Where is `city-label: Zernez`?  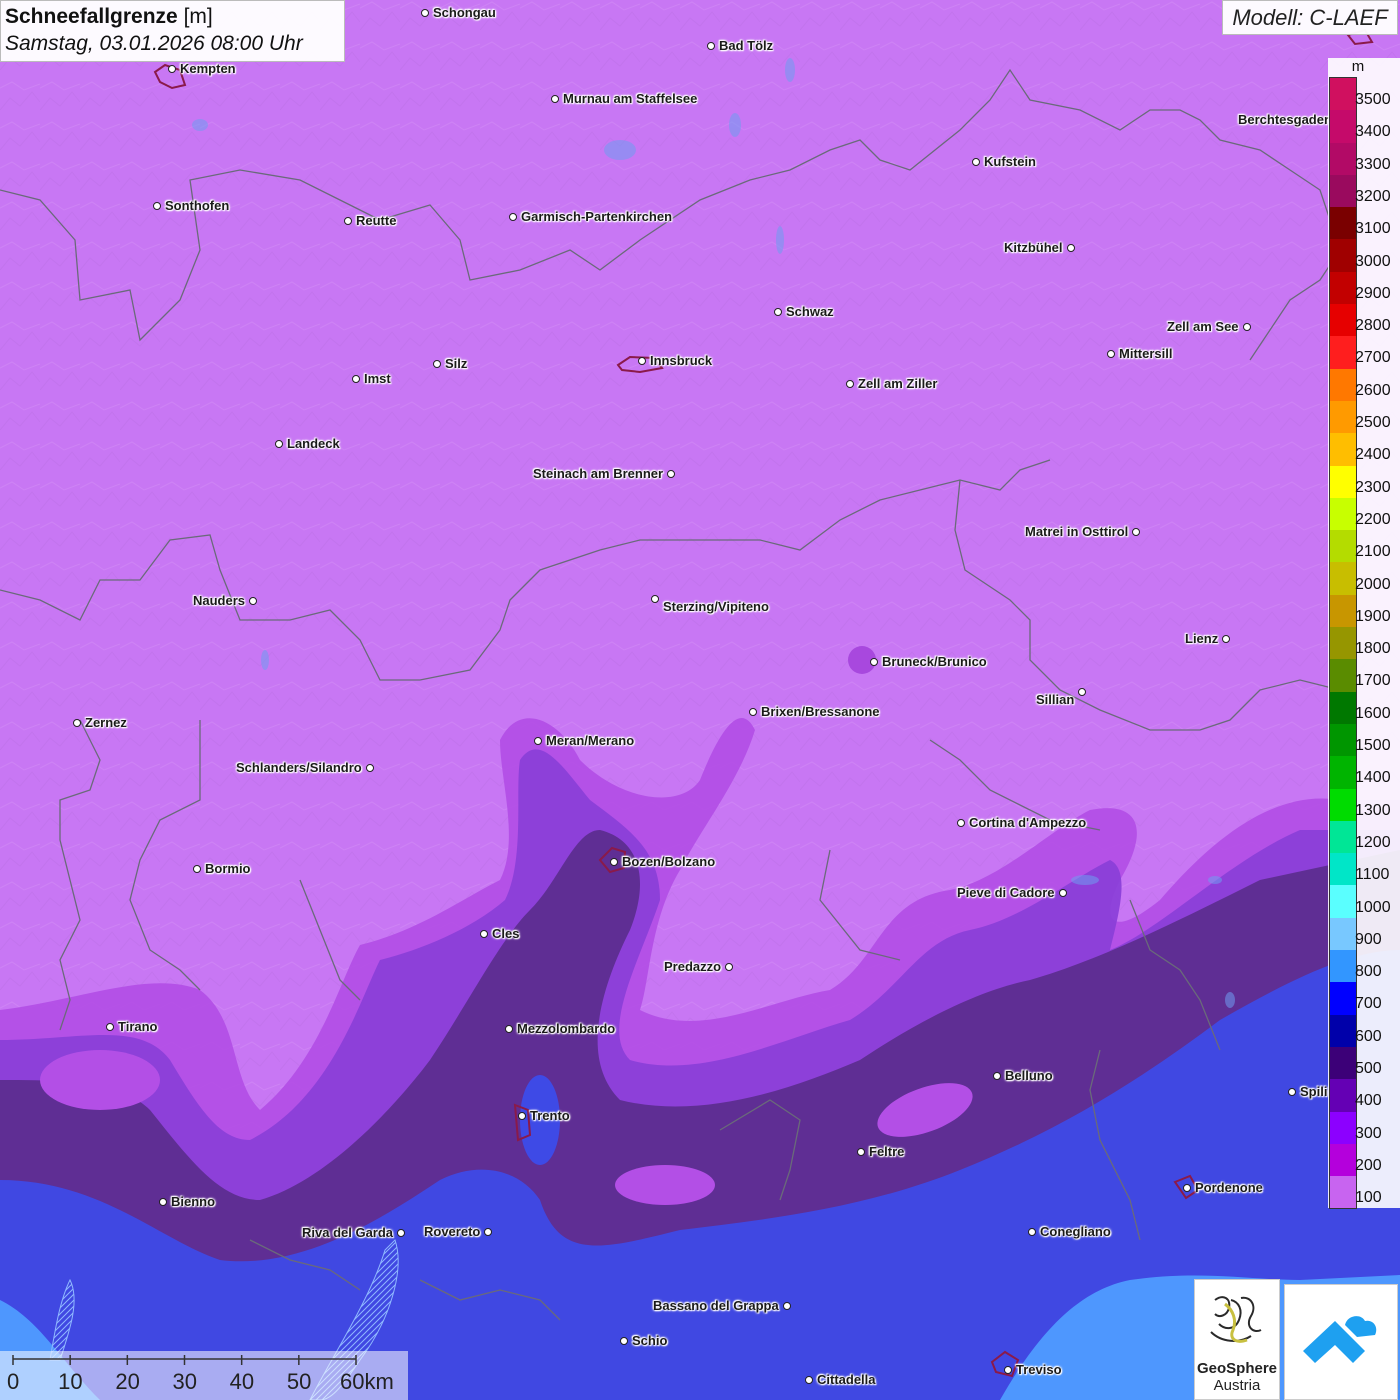
city-label: Zernez is located at coordinates (106, 722).